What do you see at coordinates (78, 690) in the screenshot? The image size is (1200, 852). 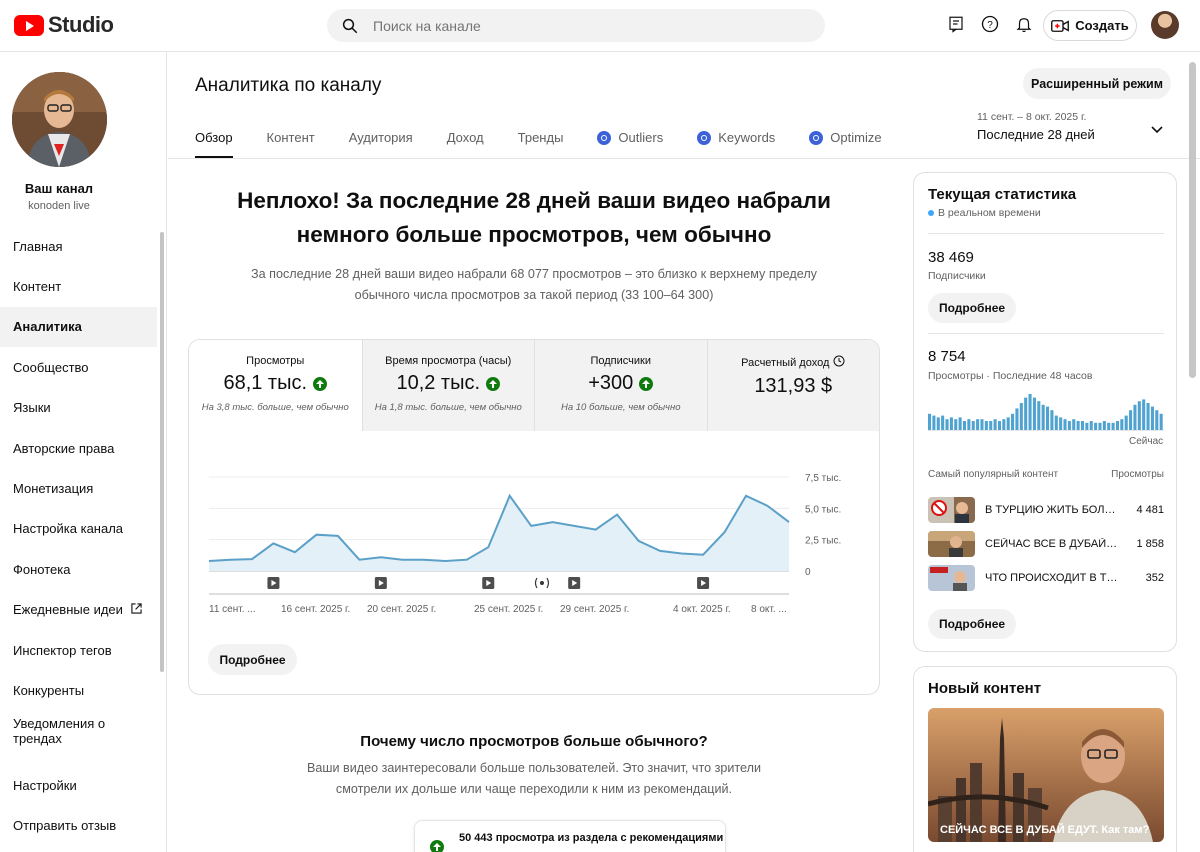 I see `sidebar-item-competitors: Конкуренты` at bounding box center [78, 690].